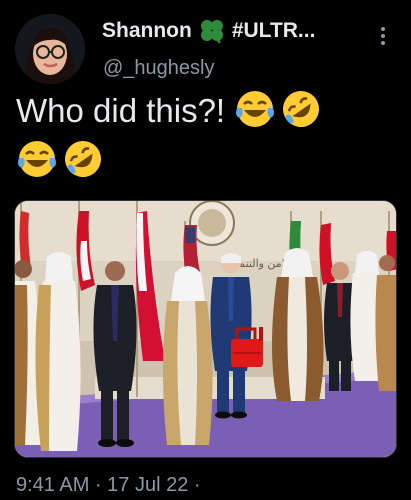 Image resolution: width=411 pixels, height=500 pixels. Describe the element at coordinates (158, 68) in the screenshot. I see `user-handle: @_hughesly` at that location.